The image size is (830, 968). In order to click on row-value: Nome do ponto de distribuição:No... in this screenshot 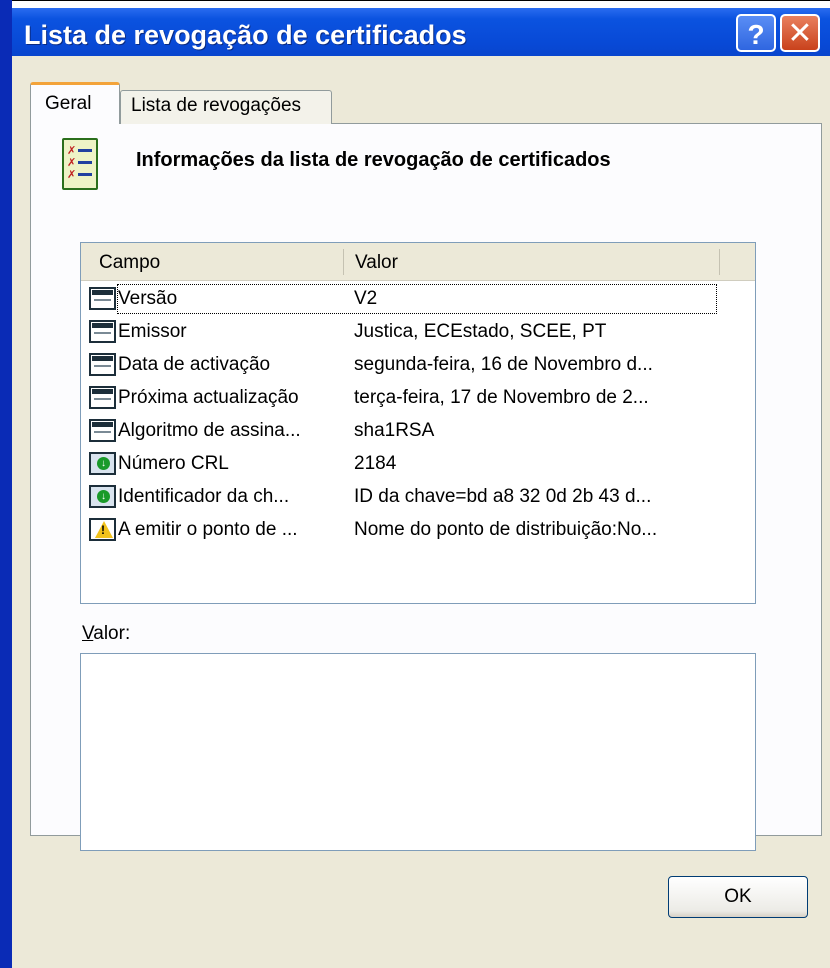, I will do `click(506, 529)`.